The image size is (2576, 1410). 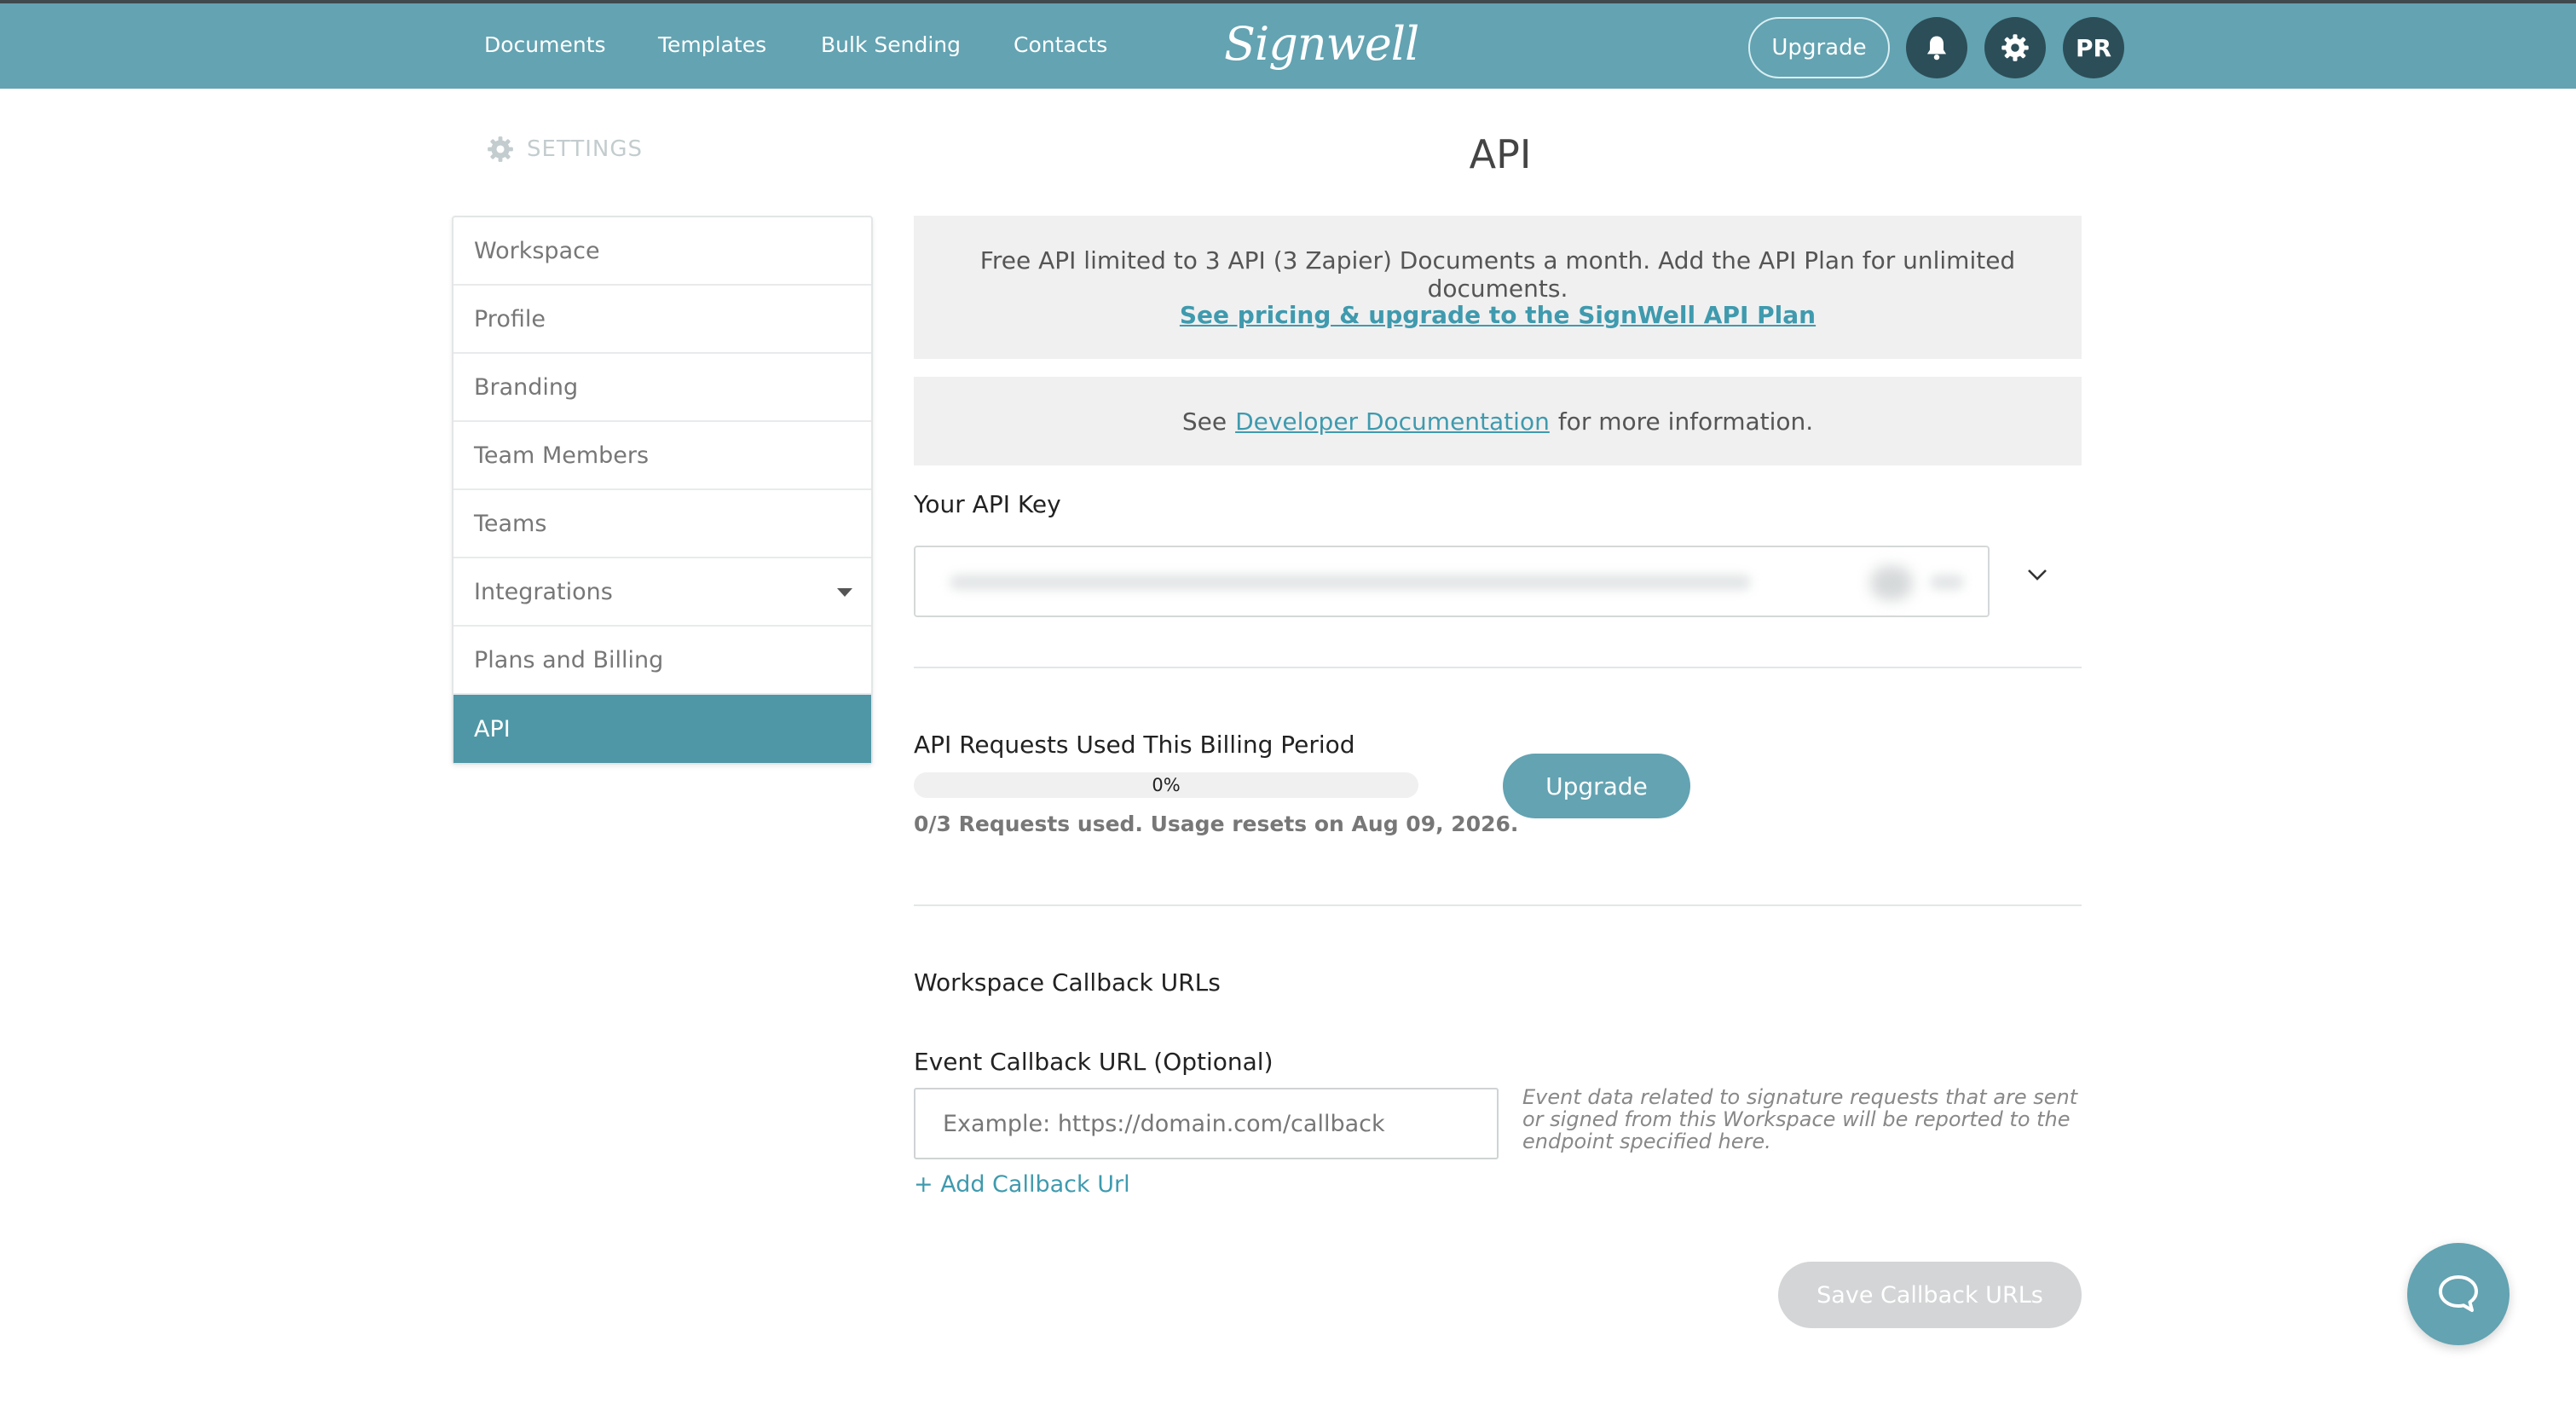 I want to click on usage-progress-bar: 0%, so click(x=1166, y=785).